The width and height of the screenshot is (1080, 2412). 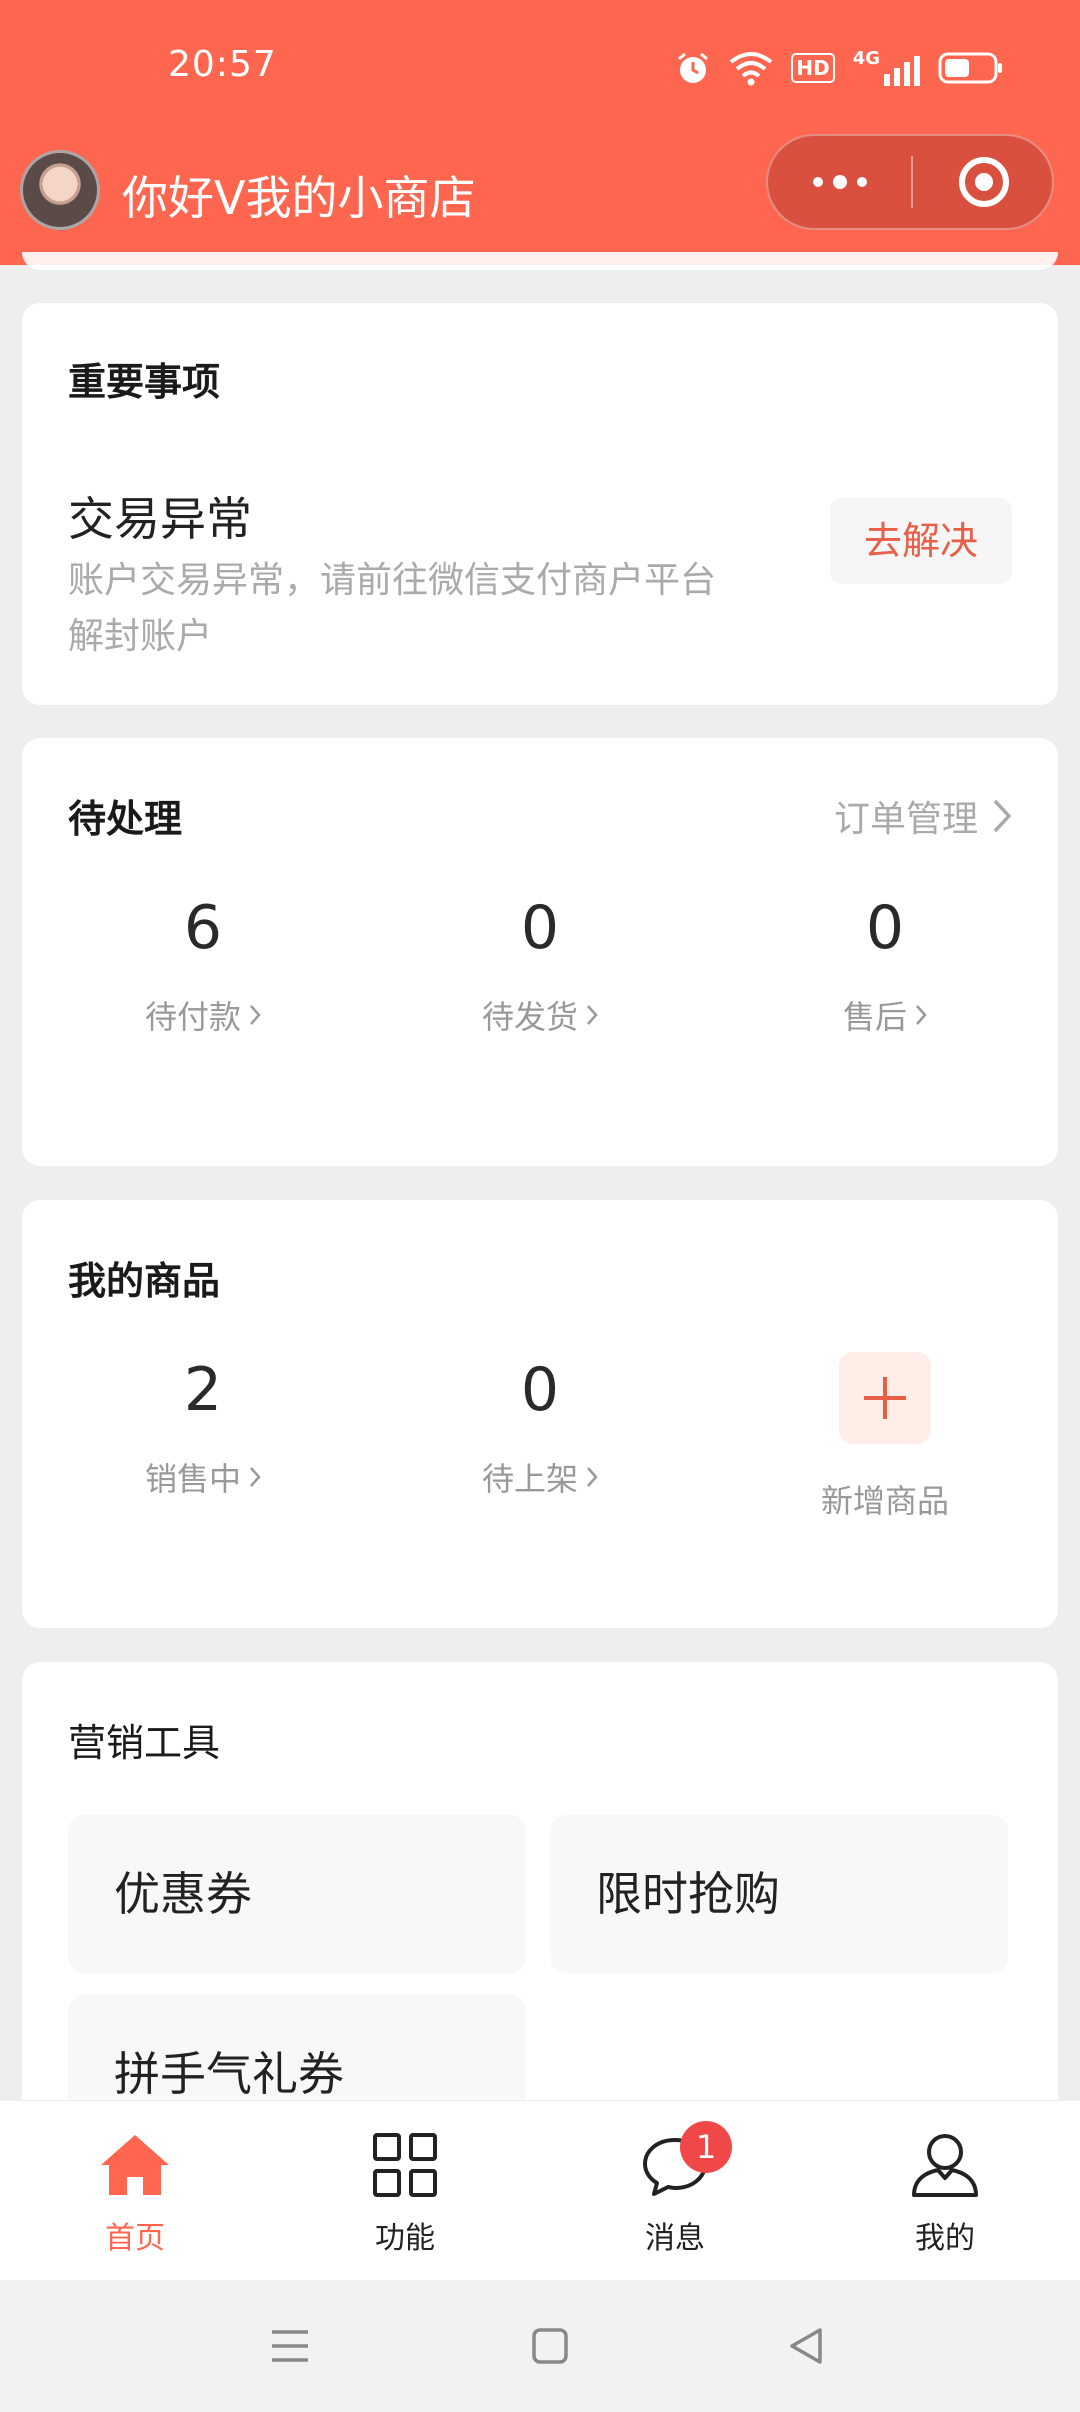 I want to click on stat-label: 待发货, so click(x=529, y=1017).